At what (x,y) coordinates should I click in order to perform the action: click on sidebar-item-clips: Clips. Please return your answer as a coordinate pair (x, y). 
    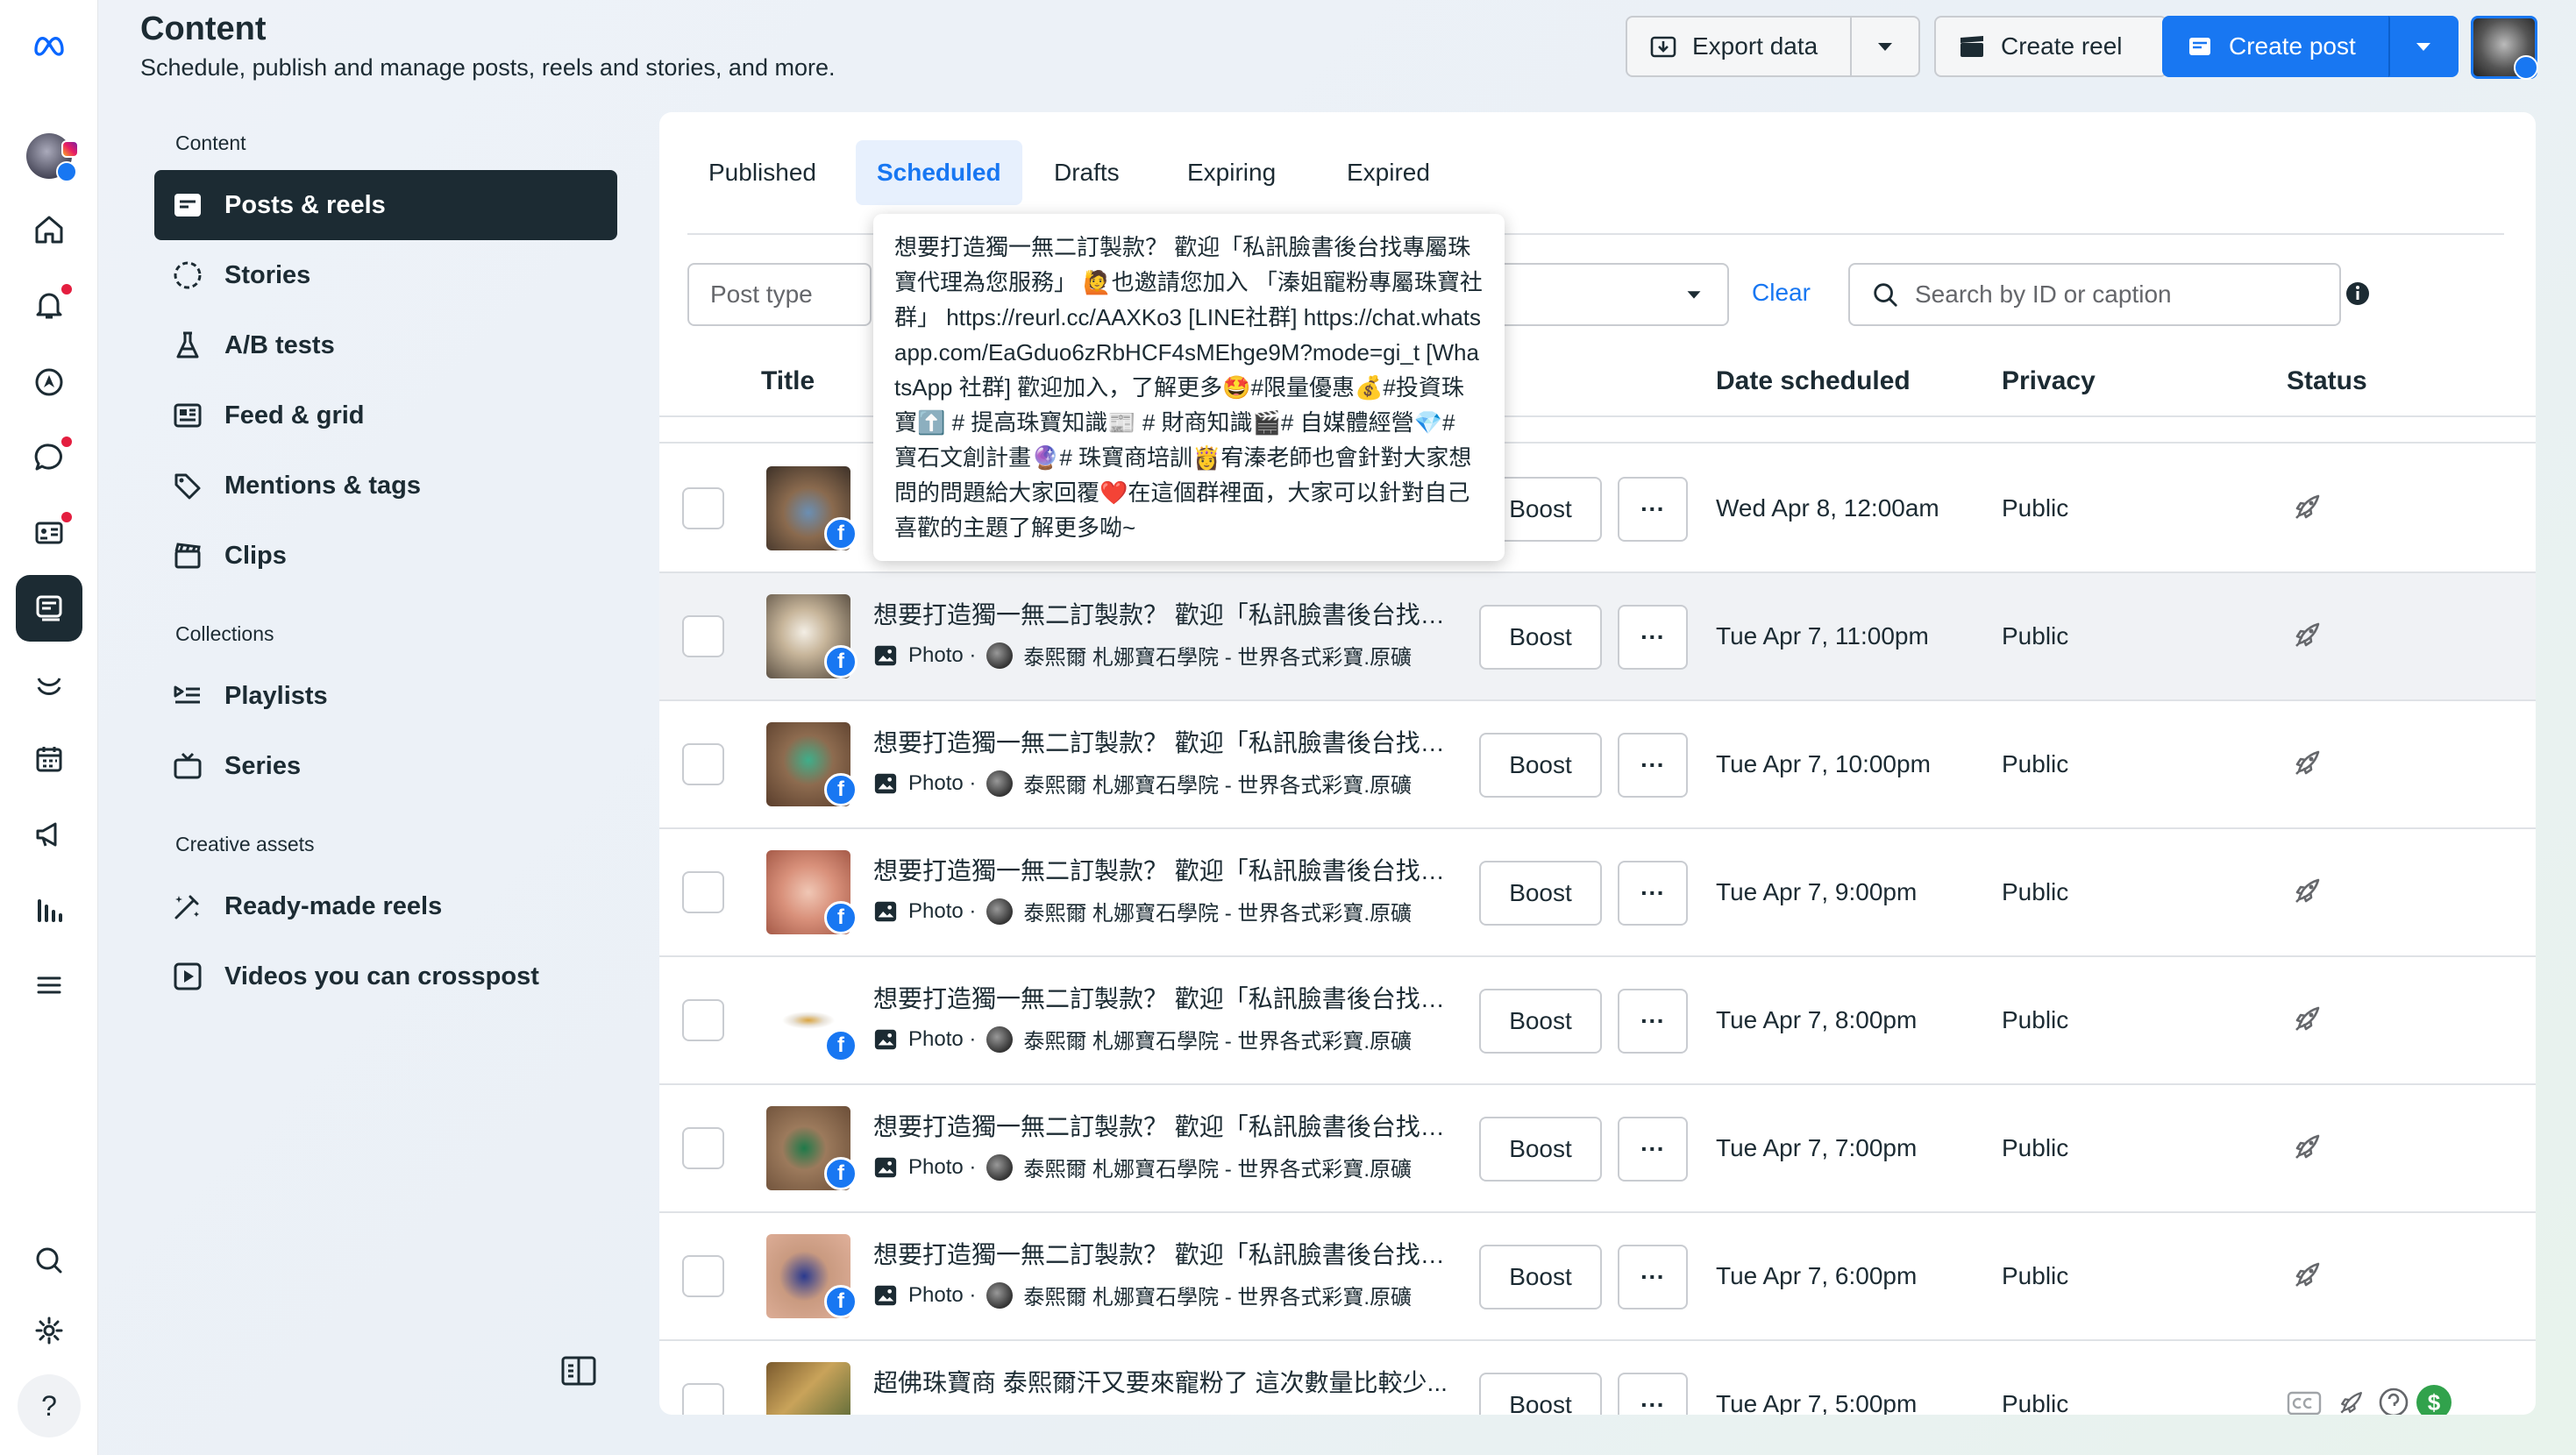
    Looking at the image, I should click on (385, 556).